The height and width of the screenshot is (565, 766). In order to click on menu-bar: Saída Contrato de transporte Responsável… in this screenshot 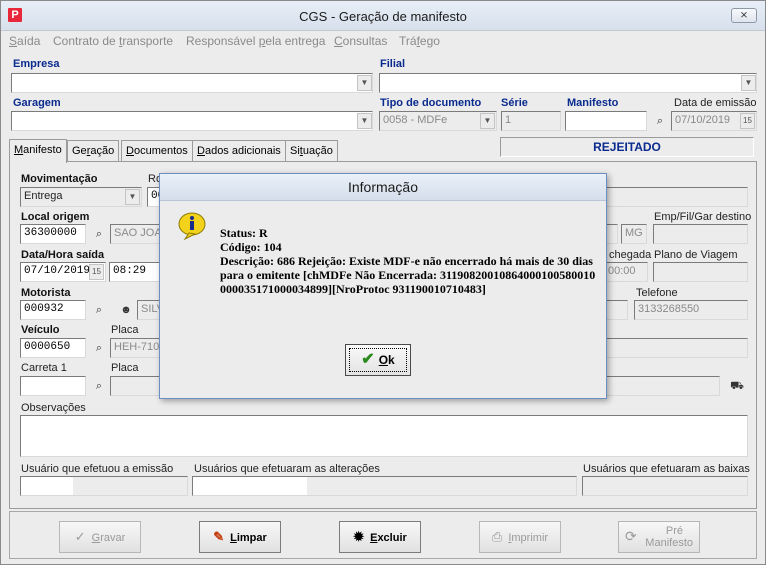, I will do `click(383, 41)`.